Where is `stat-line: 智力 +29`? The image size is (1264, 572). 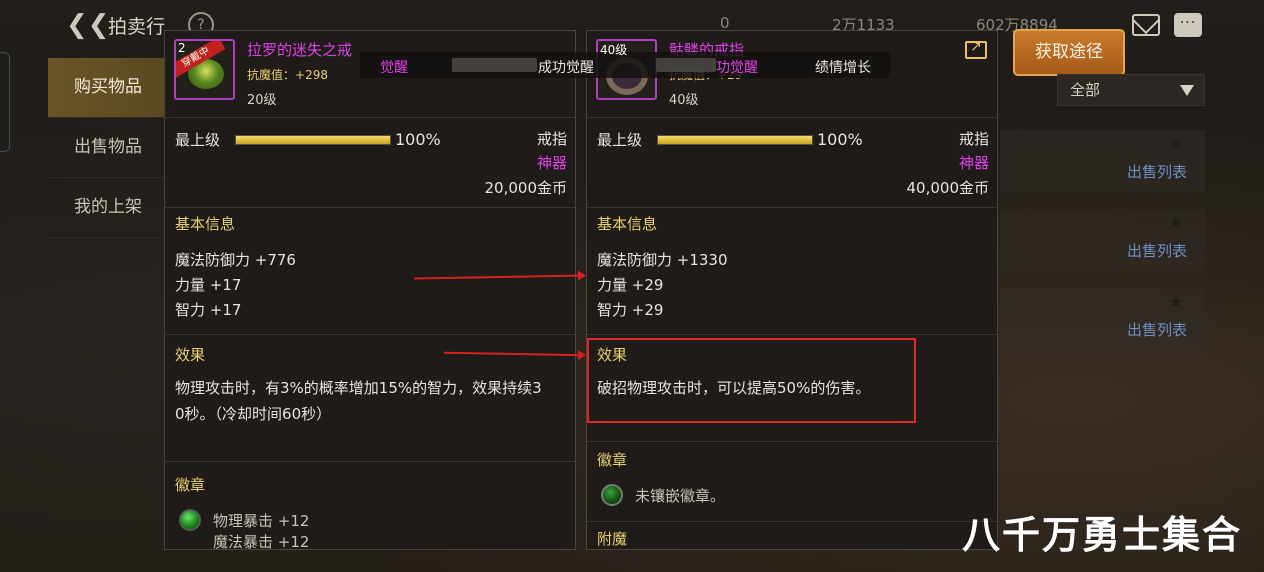
stat-line: 智力 +29 is located at coordinates (630, 310).